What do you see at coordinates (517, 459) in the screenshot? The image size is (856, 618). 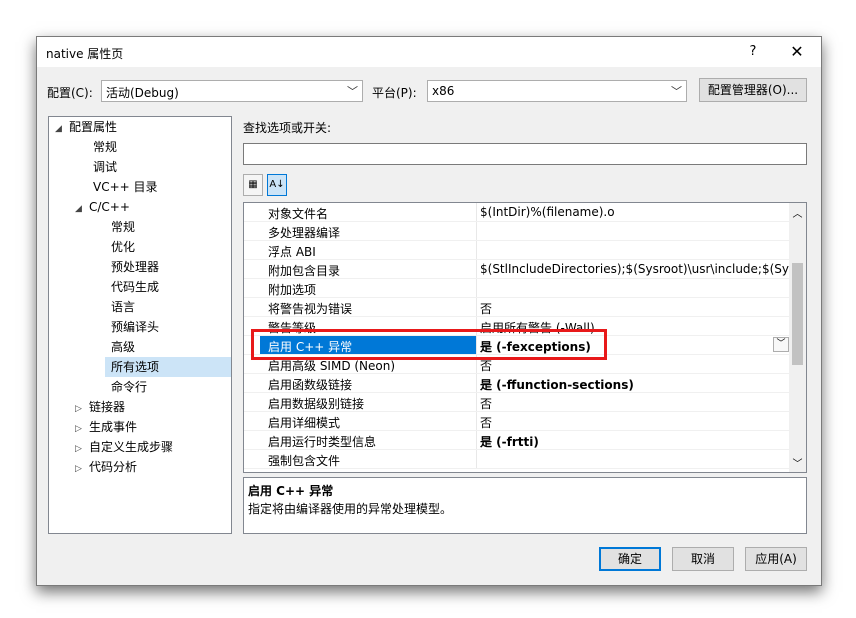 I see `property-row: 强制包含文件` at bounding box center [517, 459].